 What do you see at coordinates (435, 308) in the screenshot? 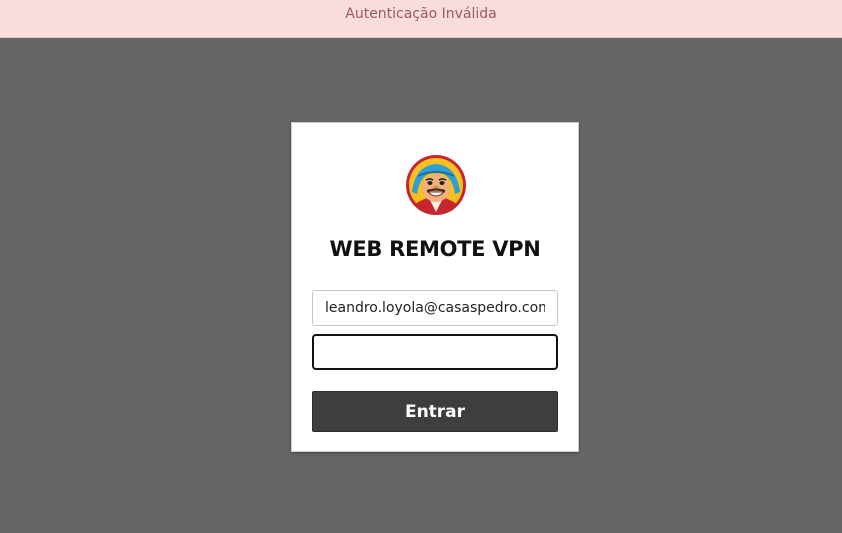
I see `email-field` at bounding box center [435, 308].